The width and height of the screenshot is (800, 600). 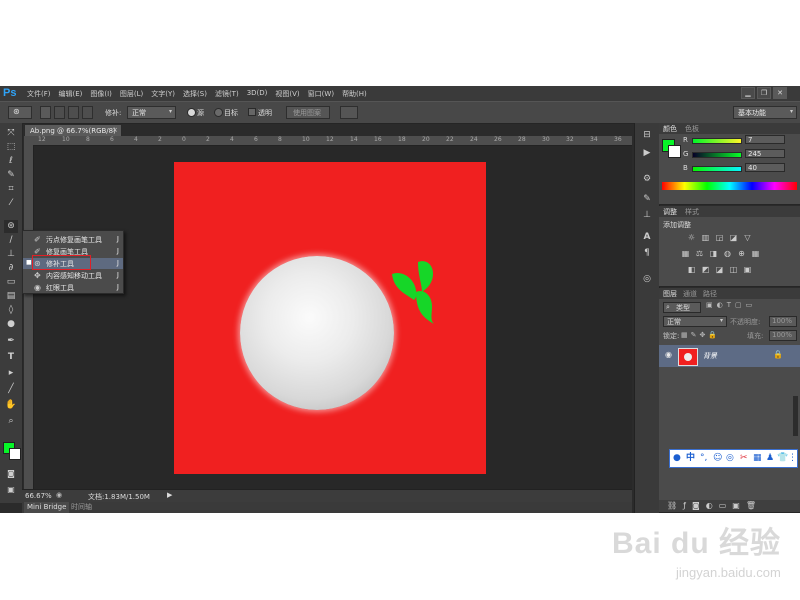 I want to click on crop-tool-icon: ⌗, so click(x=11, y=189).